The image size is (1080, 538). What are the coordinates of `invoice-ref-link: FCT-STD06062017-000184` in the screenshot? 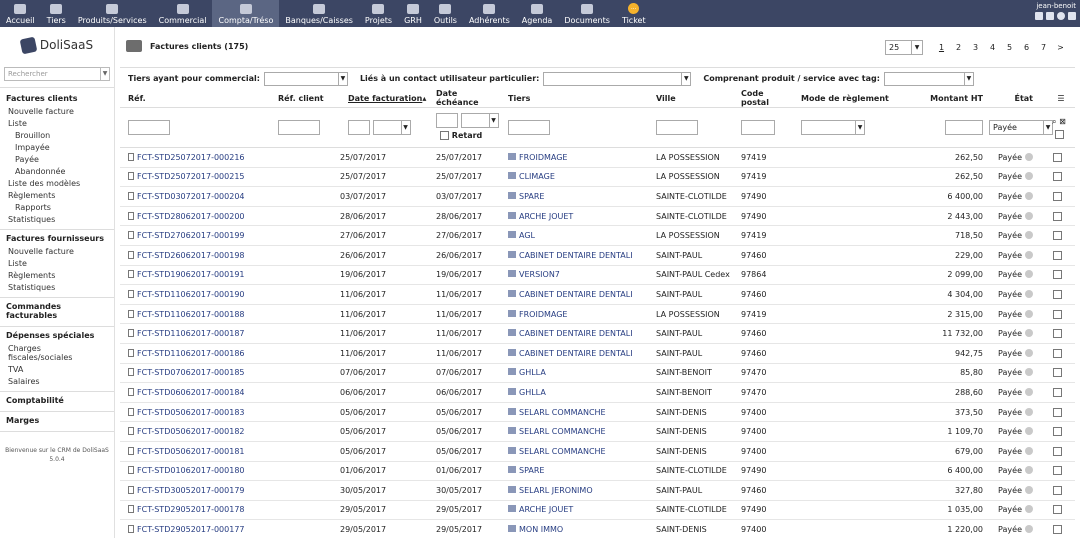 It's located at (186, 392).